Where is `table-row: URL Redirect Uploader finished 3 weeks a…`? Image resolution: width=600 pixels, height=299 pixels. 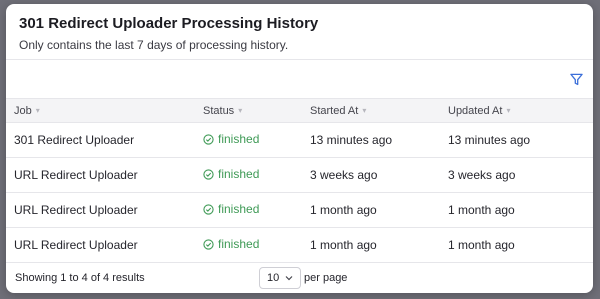
table-row: URL Redirect Uploader finished 3 weeks a… is located at coordinates (299, 175).